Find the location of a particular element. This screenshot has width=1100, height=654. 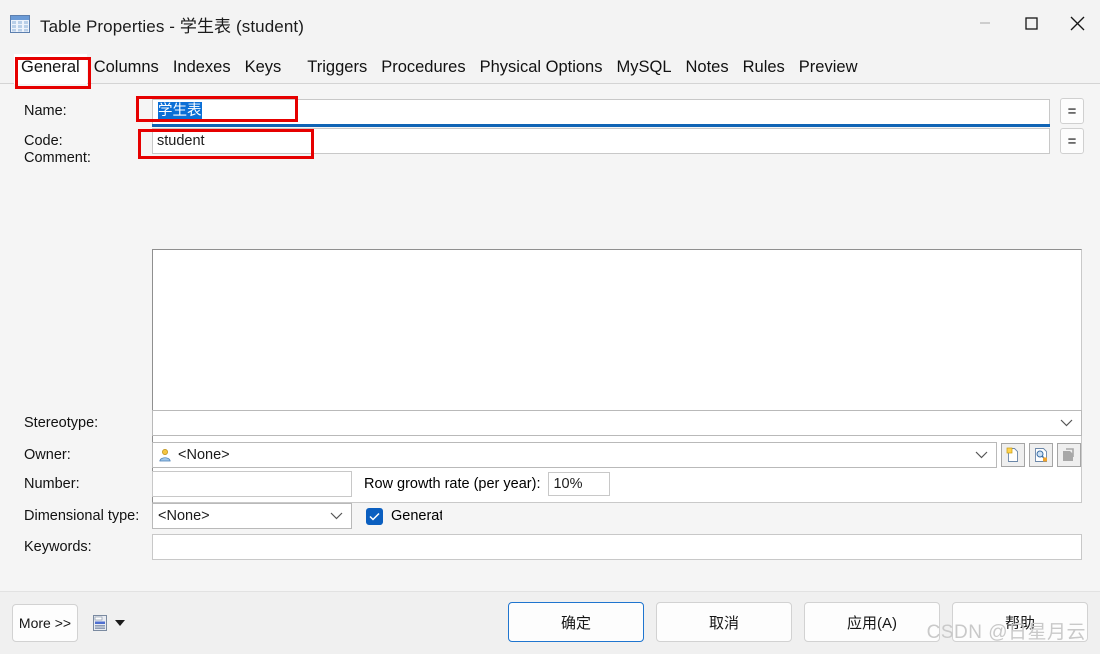

owner-label: Owner: is located at coordinates (47, 455).